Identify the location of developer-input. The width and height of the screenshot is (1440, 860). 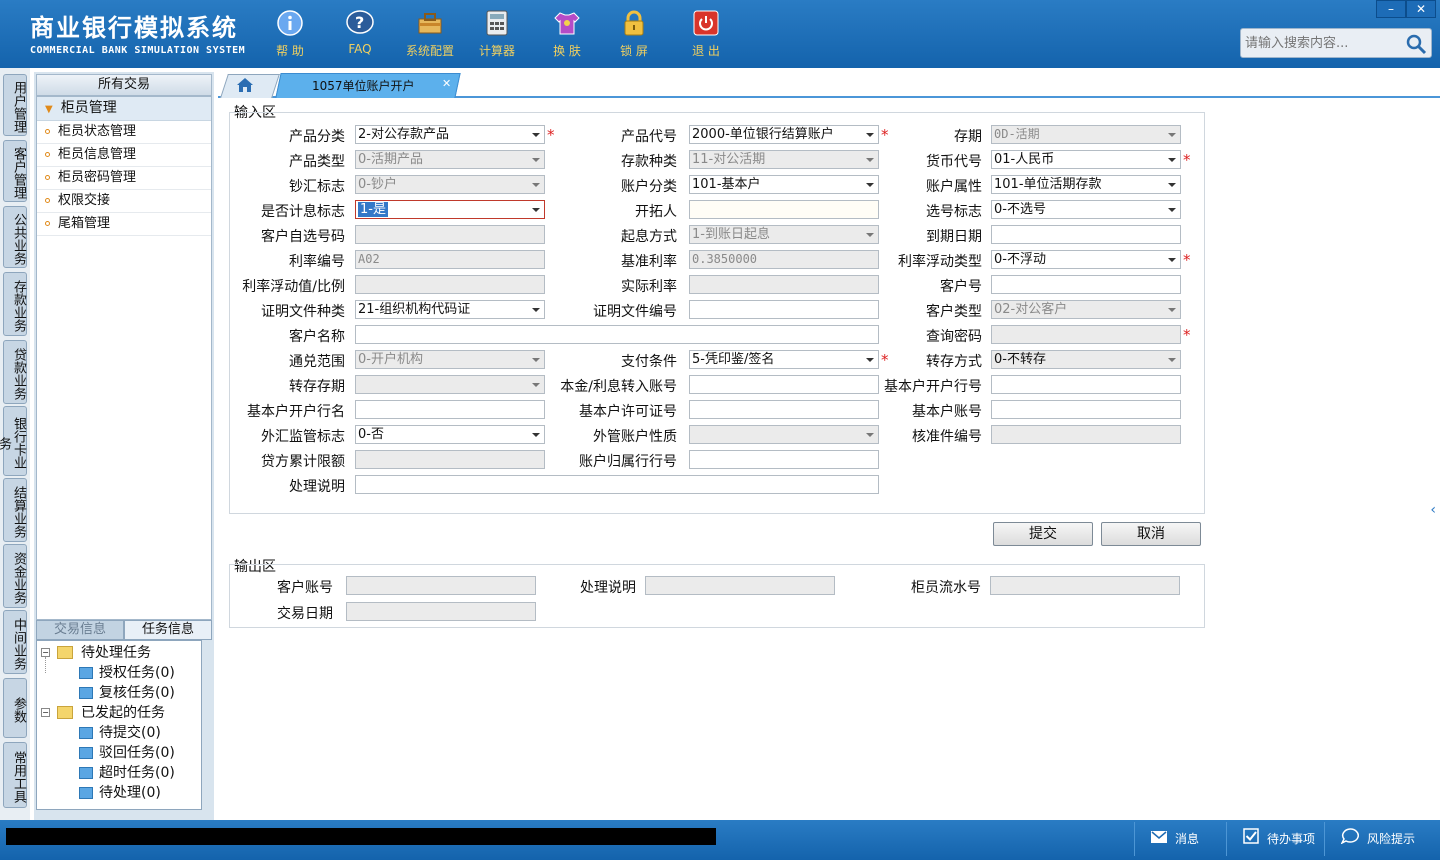
(784, 209).